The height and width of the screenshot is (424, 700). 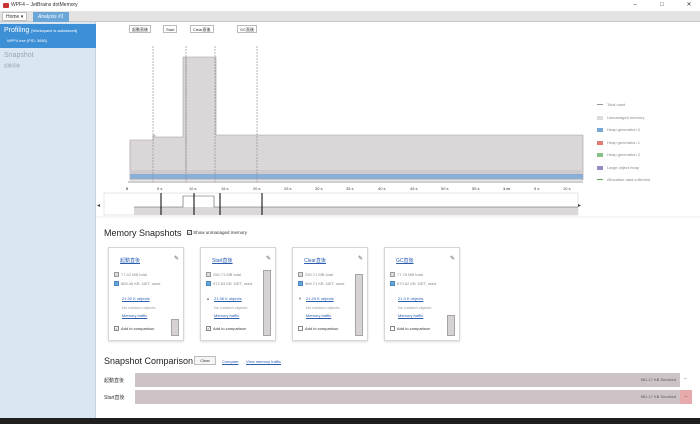 What do you see at coordinates (611, 104) in the screenshot?
I see `legend-total-used: Total used` at bounding box center [611, 104].